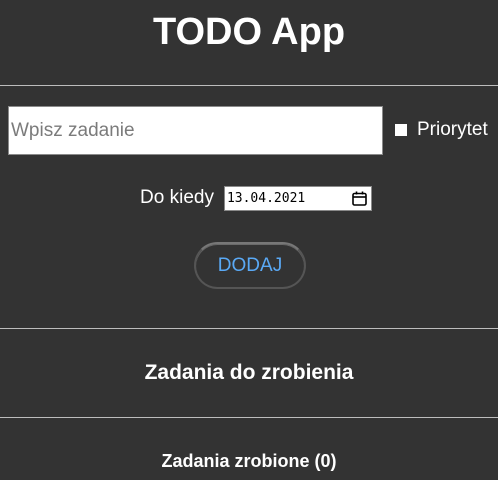 The height and width of the screenshot is (480, 498). Describe the element at coordinates (452, 129) in the screenshot. I see `priority-label: Priorytet` at that location.